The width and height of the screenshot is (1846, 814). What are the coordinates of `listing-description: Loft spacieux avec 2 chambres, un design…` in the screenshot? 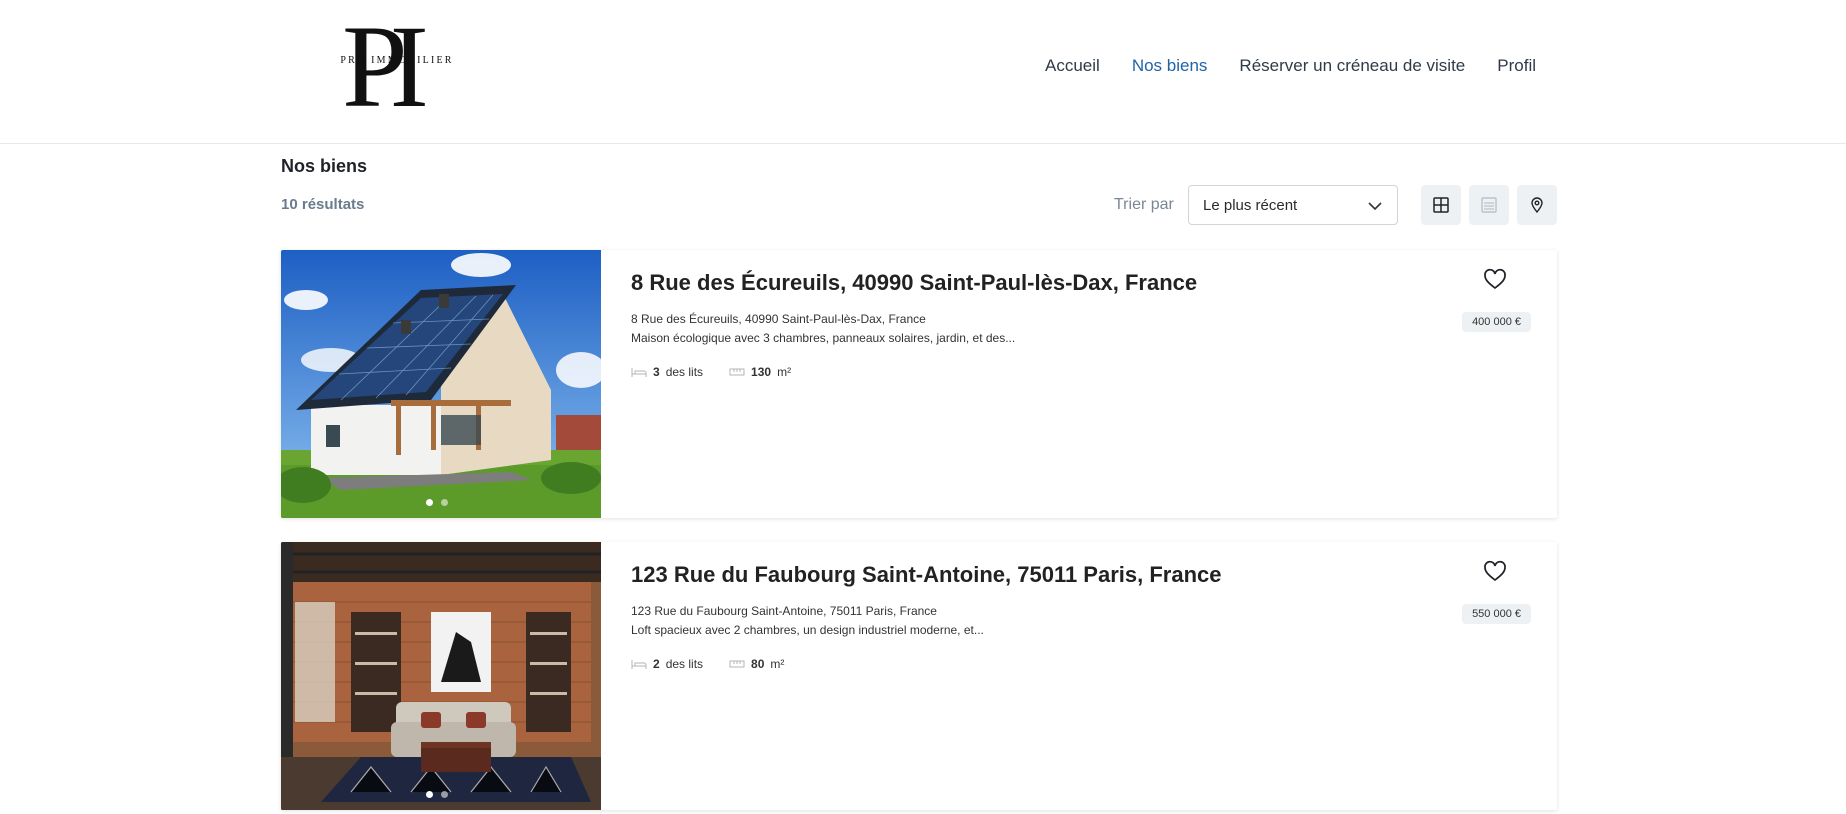 It's located at (807, 630).